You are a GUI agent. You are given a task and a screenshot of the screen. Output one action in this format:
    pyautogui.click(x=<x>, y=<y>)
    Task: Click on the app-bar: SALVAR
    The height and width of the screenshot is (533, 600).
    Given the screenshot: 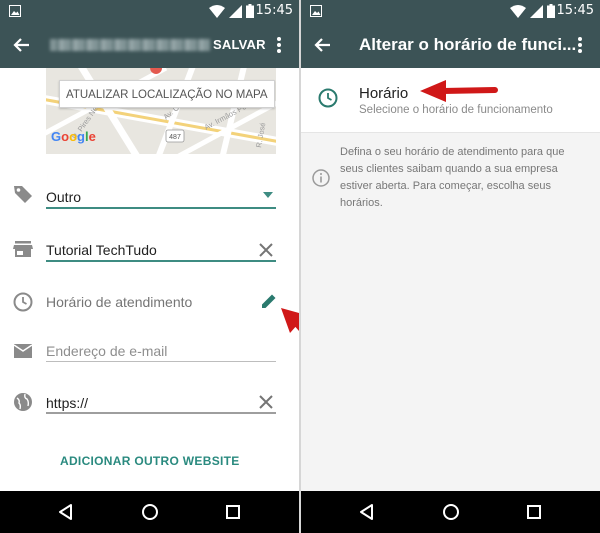 What is the action you would take?
    pyautogui.click(x=149, y=45)
    